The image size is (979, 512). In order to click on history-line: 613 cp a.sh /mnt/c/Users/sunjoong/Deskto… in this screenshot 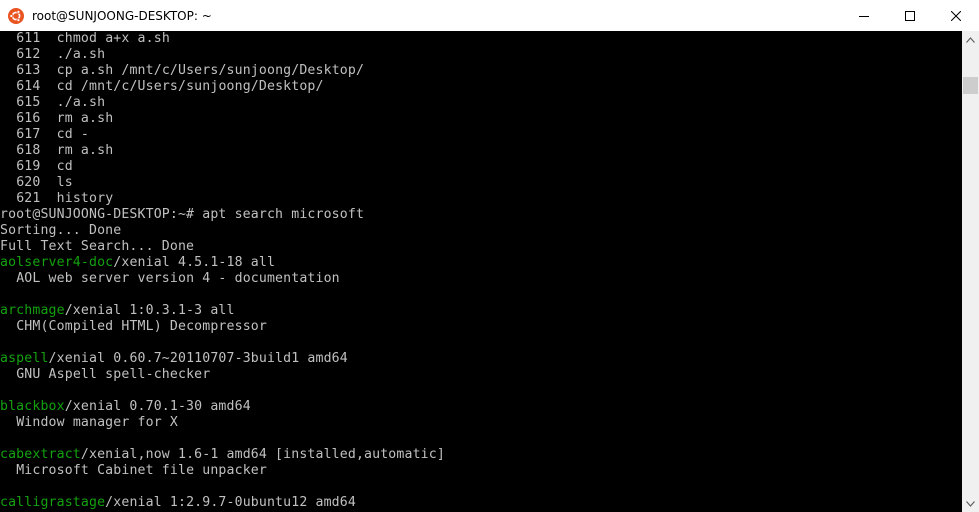, I will do `click(481, 71)`.